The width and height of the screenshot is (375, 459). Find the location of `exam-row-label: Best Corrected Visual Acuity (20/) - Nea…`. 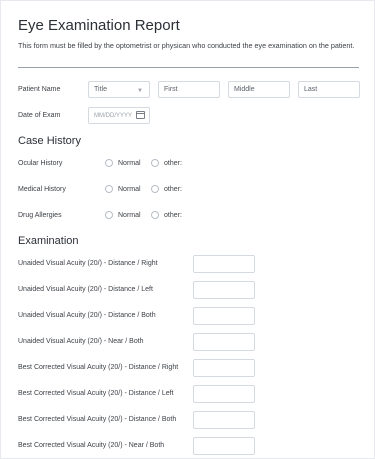

exam-row-label: Best Corrected Visual Acuity (20/) - Nea… is located at coordinates (91, 445).